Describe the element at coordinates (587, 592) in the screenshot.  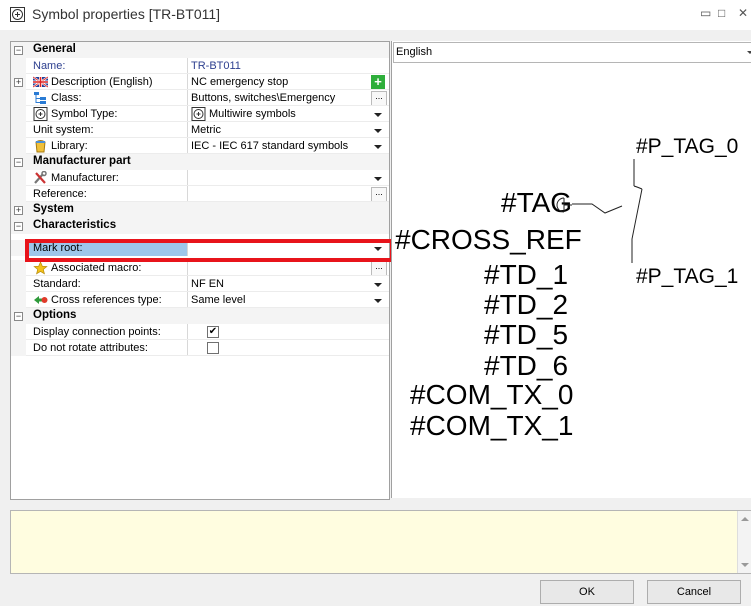
I see `ok-button: OK` at that location.